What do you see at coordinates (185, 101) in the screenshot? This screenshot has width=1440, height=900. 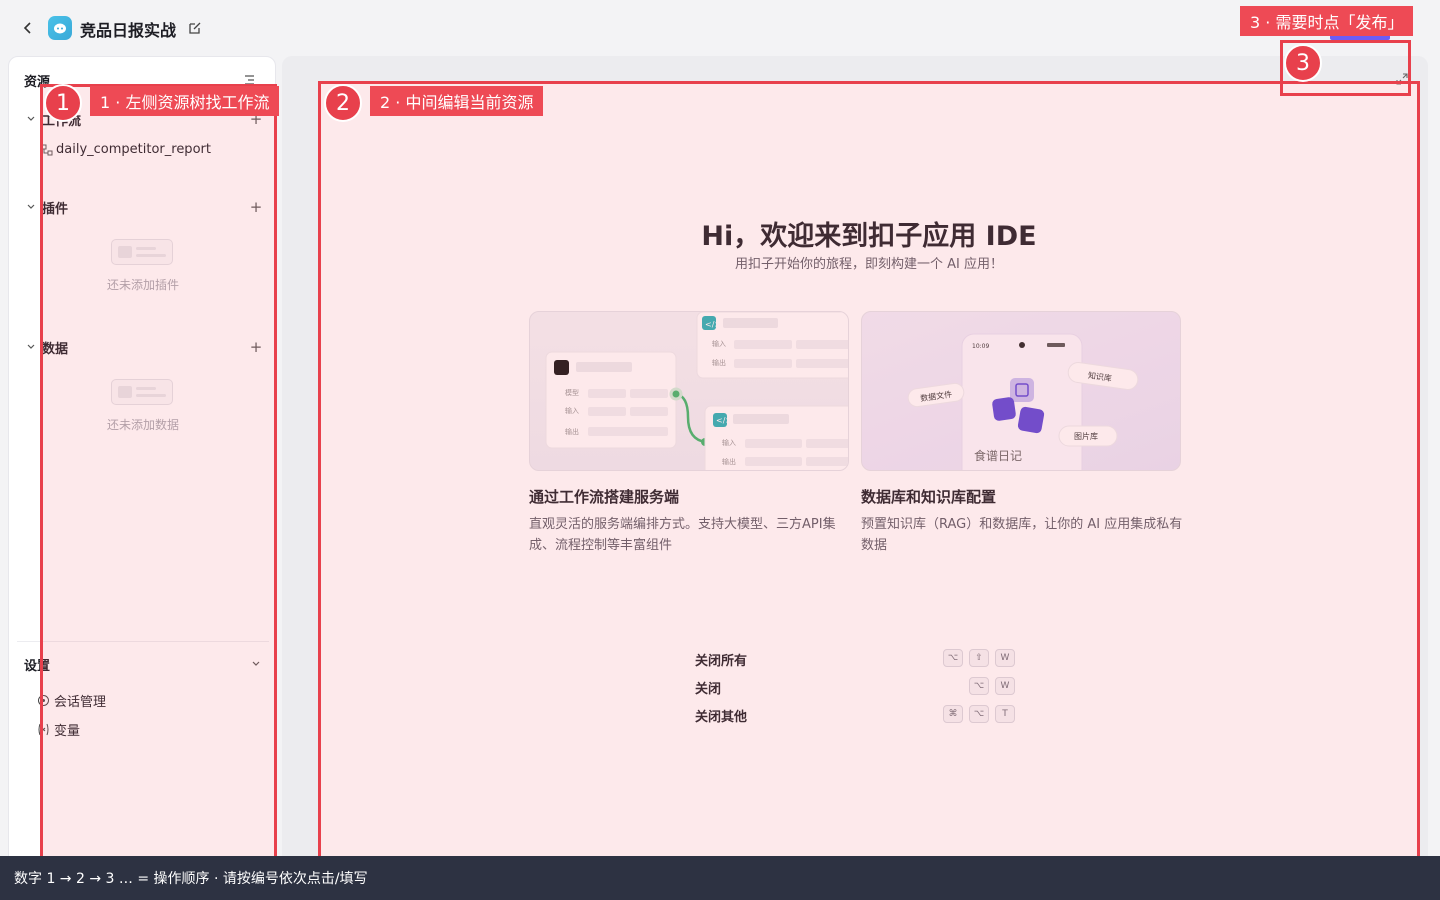 I see `annotation-label-1: 1 · 左侧资源树找工作流` at bounding box center [185, 101].